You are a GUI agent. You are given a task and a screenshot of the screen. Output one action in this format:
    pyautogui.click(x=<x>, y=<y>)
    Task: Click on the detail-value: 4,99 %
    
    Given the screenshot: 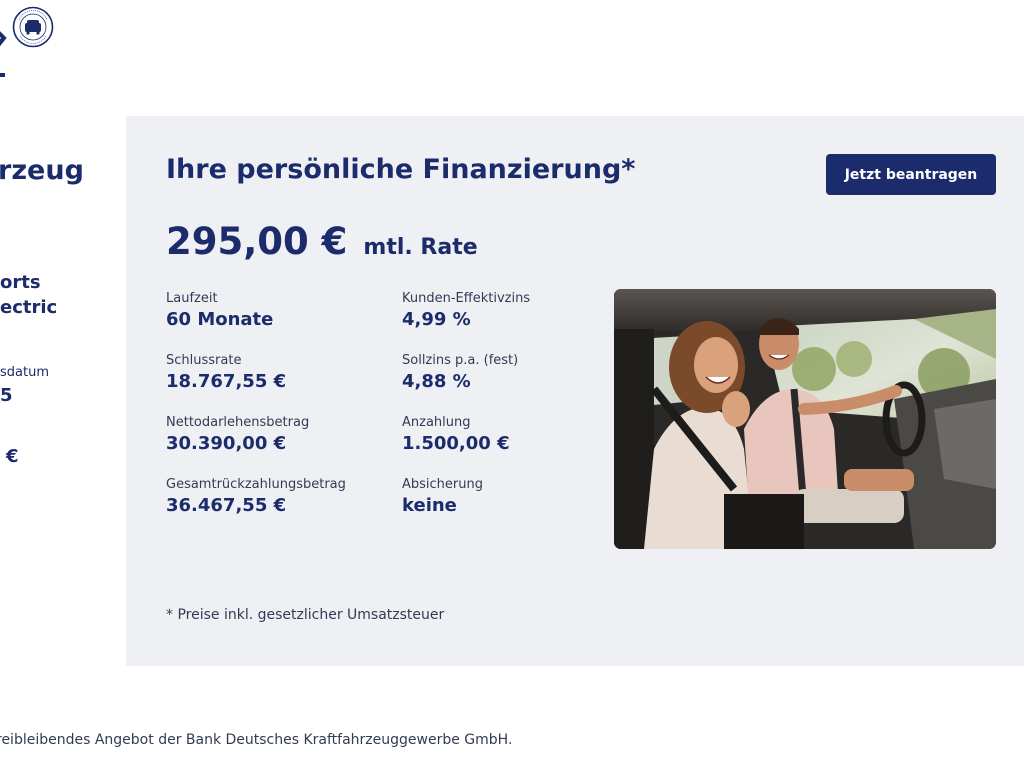 What is the action you would take?
    pyautogui.click(x=436, y=319)
    